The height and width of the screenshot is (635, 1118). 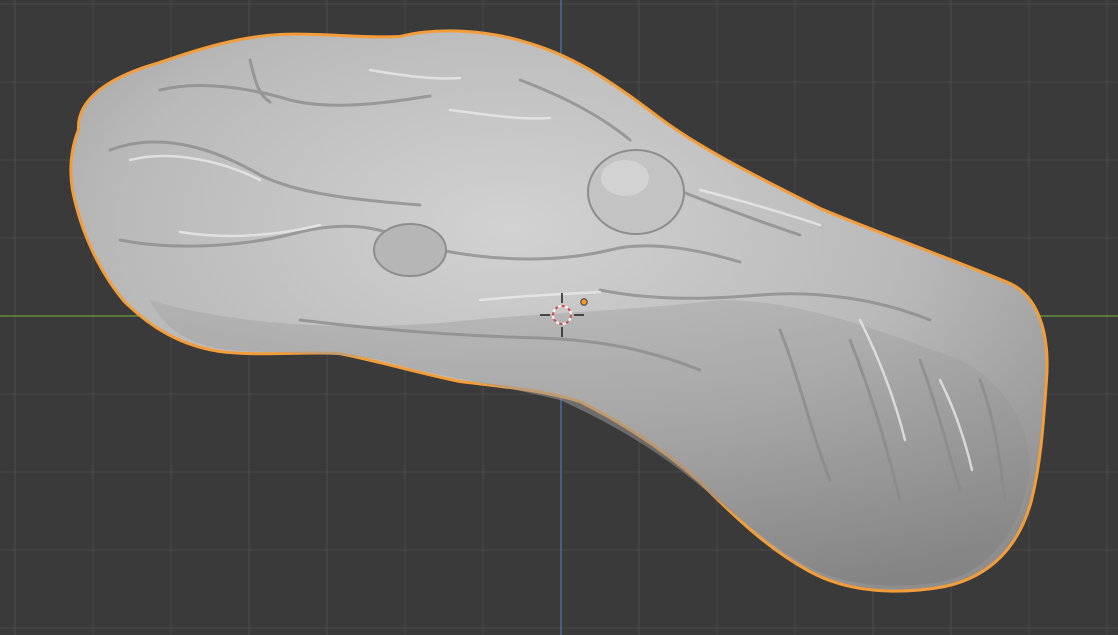 What do you see at coordinates (625, 178) in the screenshot?
I see `mesh-knob-highlight` at bounding box center [625, 178].